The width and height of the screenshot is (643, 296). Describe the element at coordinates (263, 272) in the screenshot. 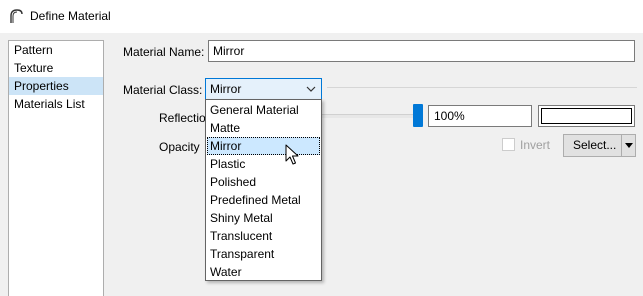

I see `dropdown-option-water: Water` at that location.